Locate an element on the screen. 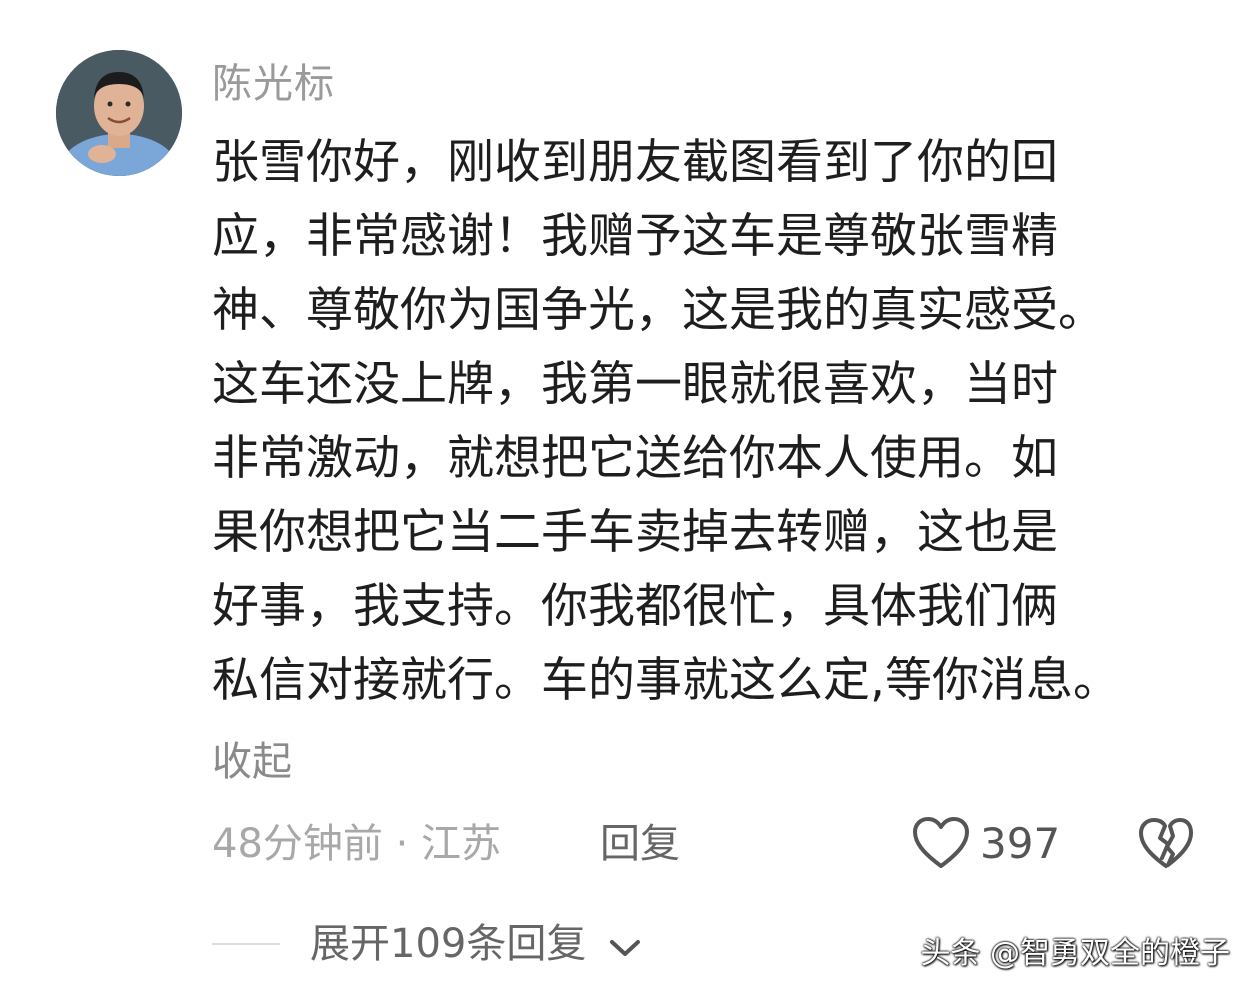 The width and height of the screenshot is (1260, 1001). collapse-button: 收起 is located at coordinates (252, 762).